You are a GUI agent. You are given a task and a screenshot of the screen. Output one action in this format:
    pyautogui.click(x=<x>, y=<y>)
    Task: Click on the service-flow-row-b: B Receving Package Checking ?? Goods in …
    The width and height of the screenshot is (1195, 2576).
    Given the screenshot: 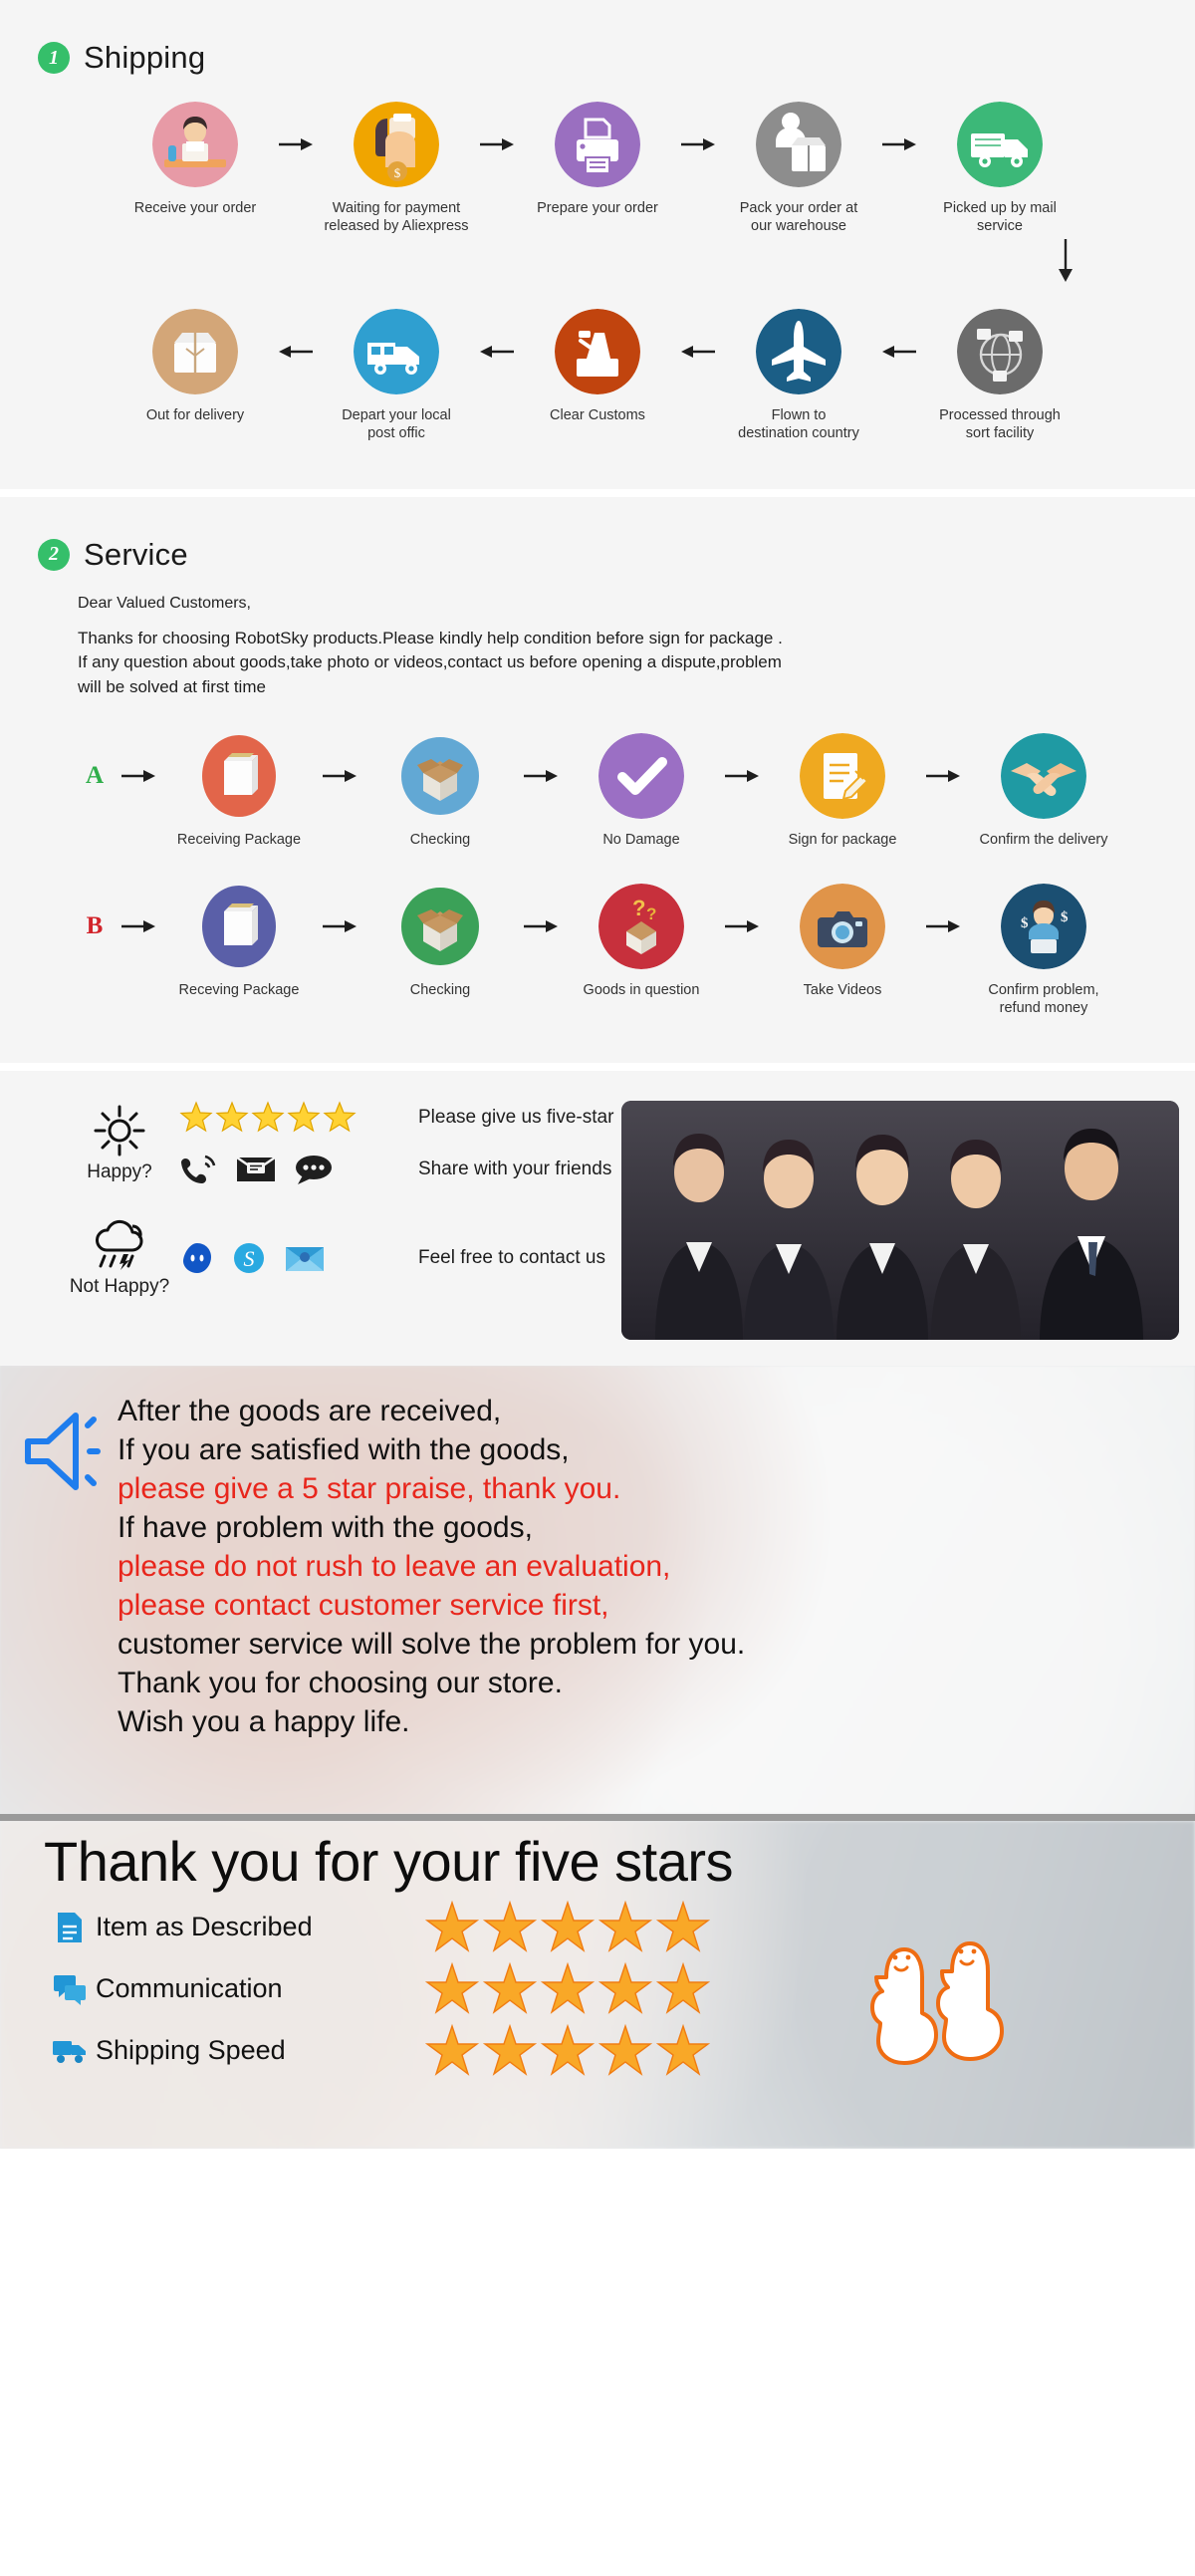 What is the action you would take?
    pyautogui.click(x=597, y=956)
    